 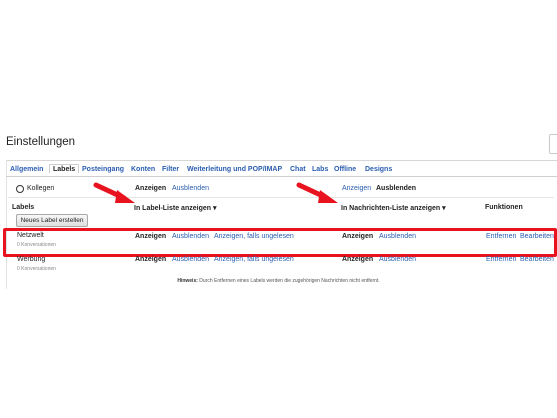 I want to click on label-list-hide-link: Ausblenden, so click(x=190, y=259).